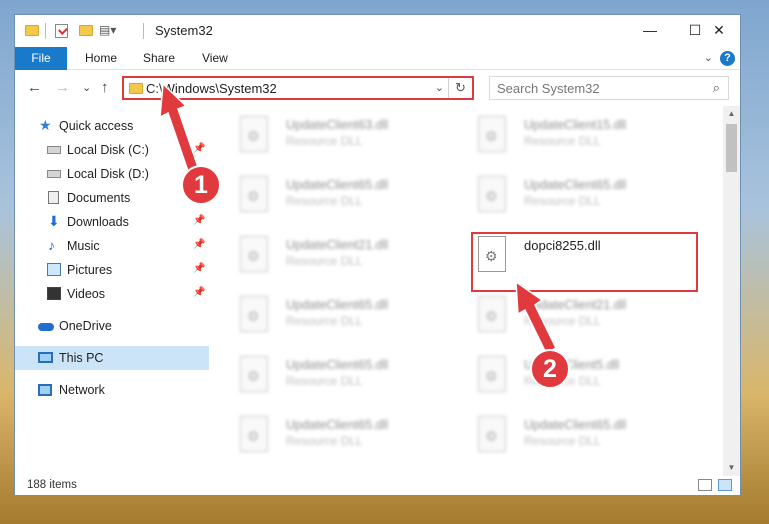  I want to click on tab-home: Home, so click(101, 58).